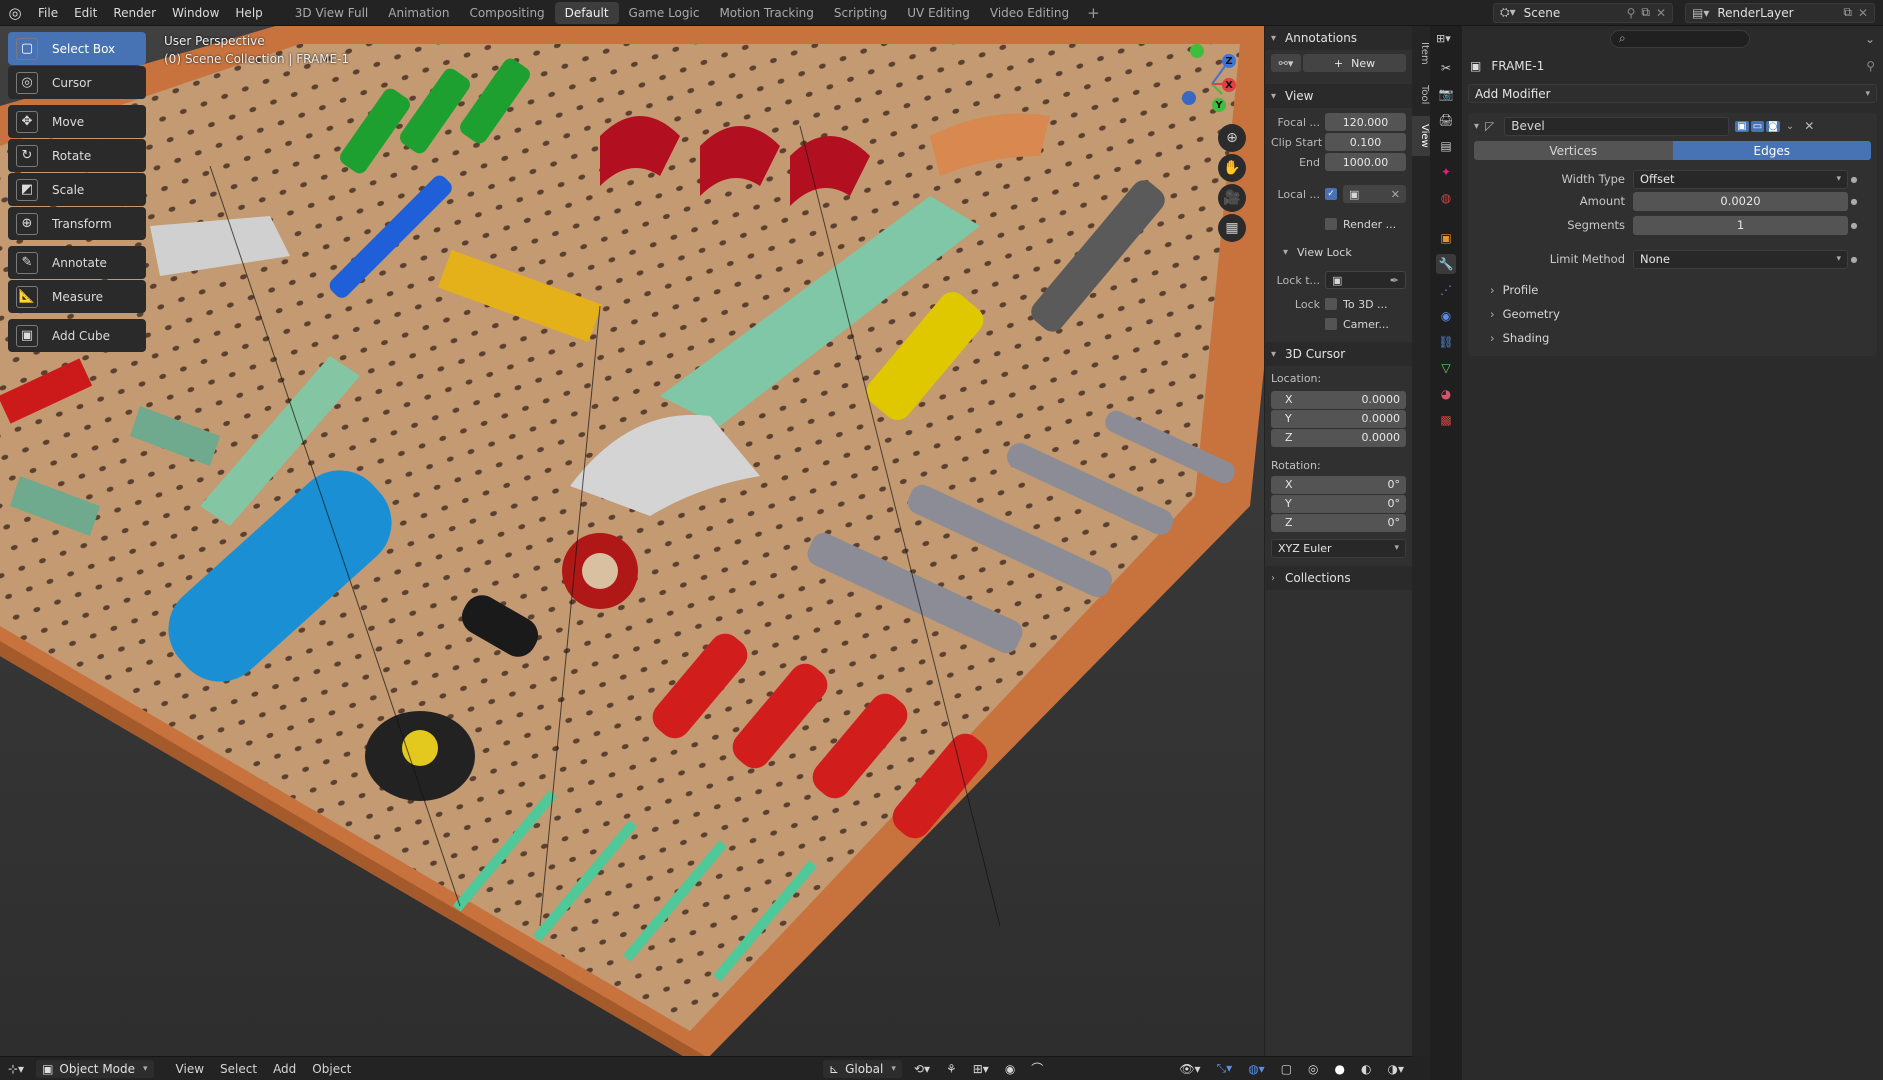 This screenshot has height=1080, width=1883. I want to click on cursor-rot-x-field: X 0°, so click(1338, 484).